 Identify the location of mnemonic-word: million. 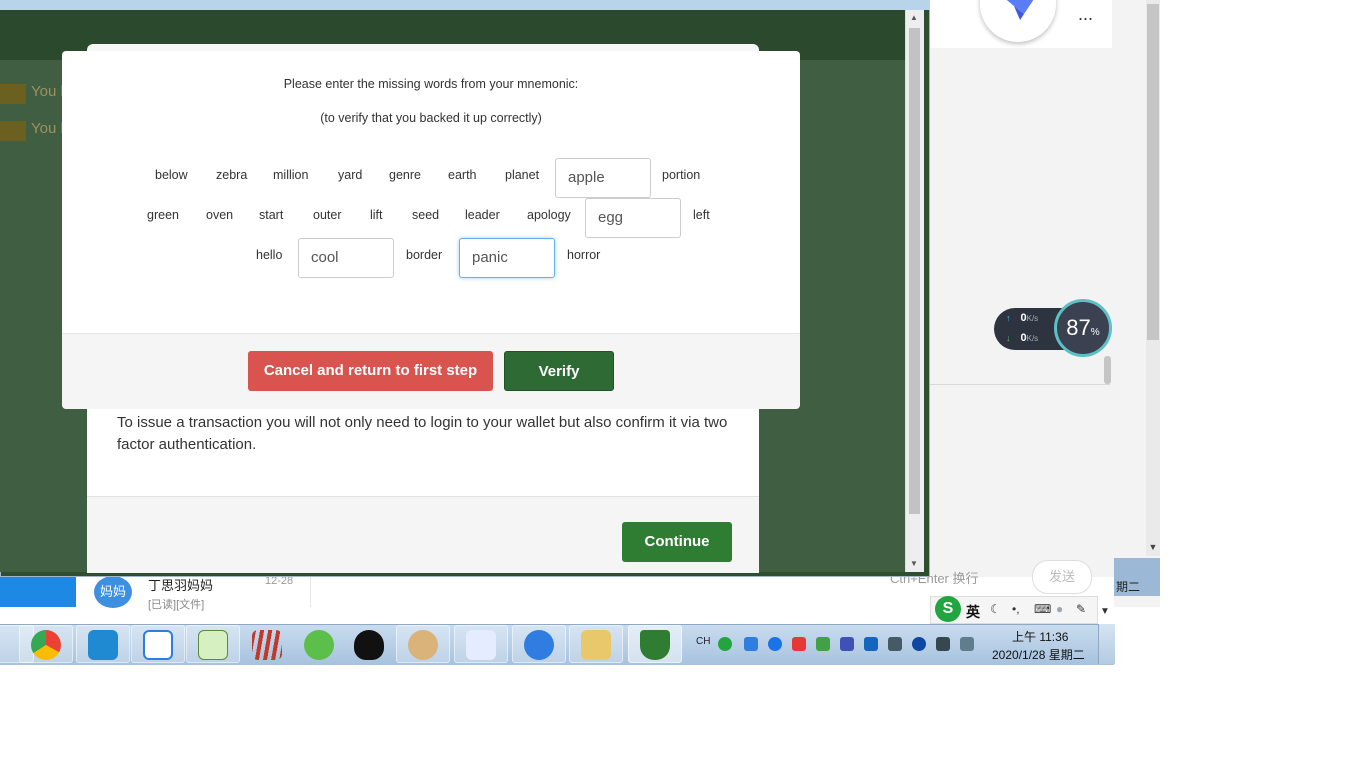
(291, 175).